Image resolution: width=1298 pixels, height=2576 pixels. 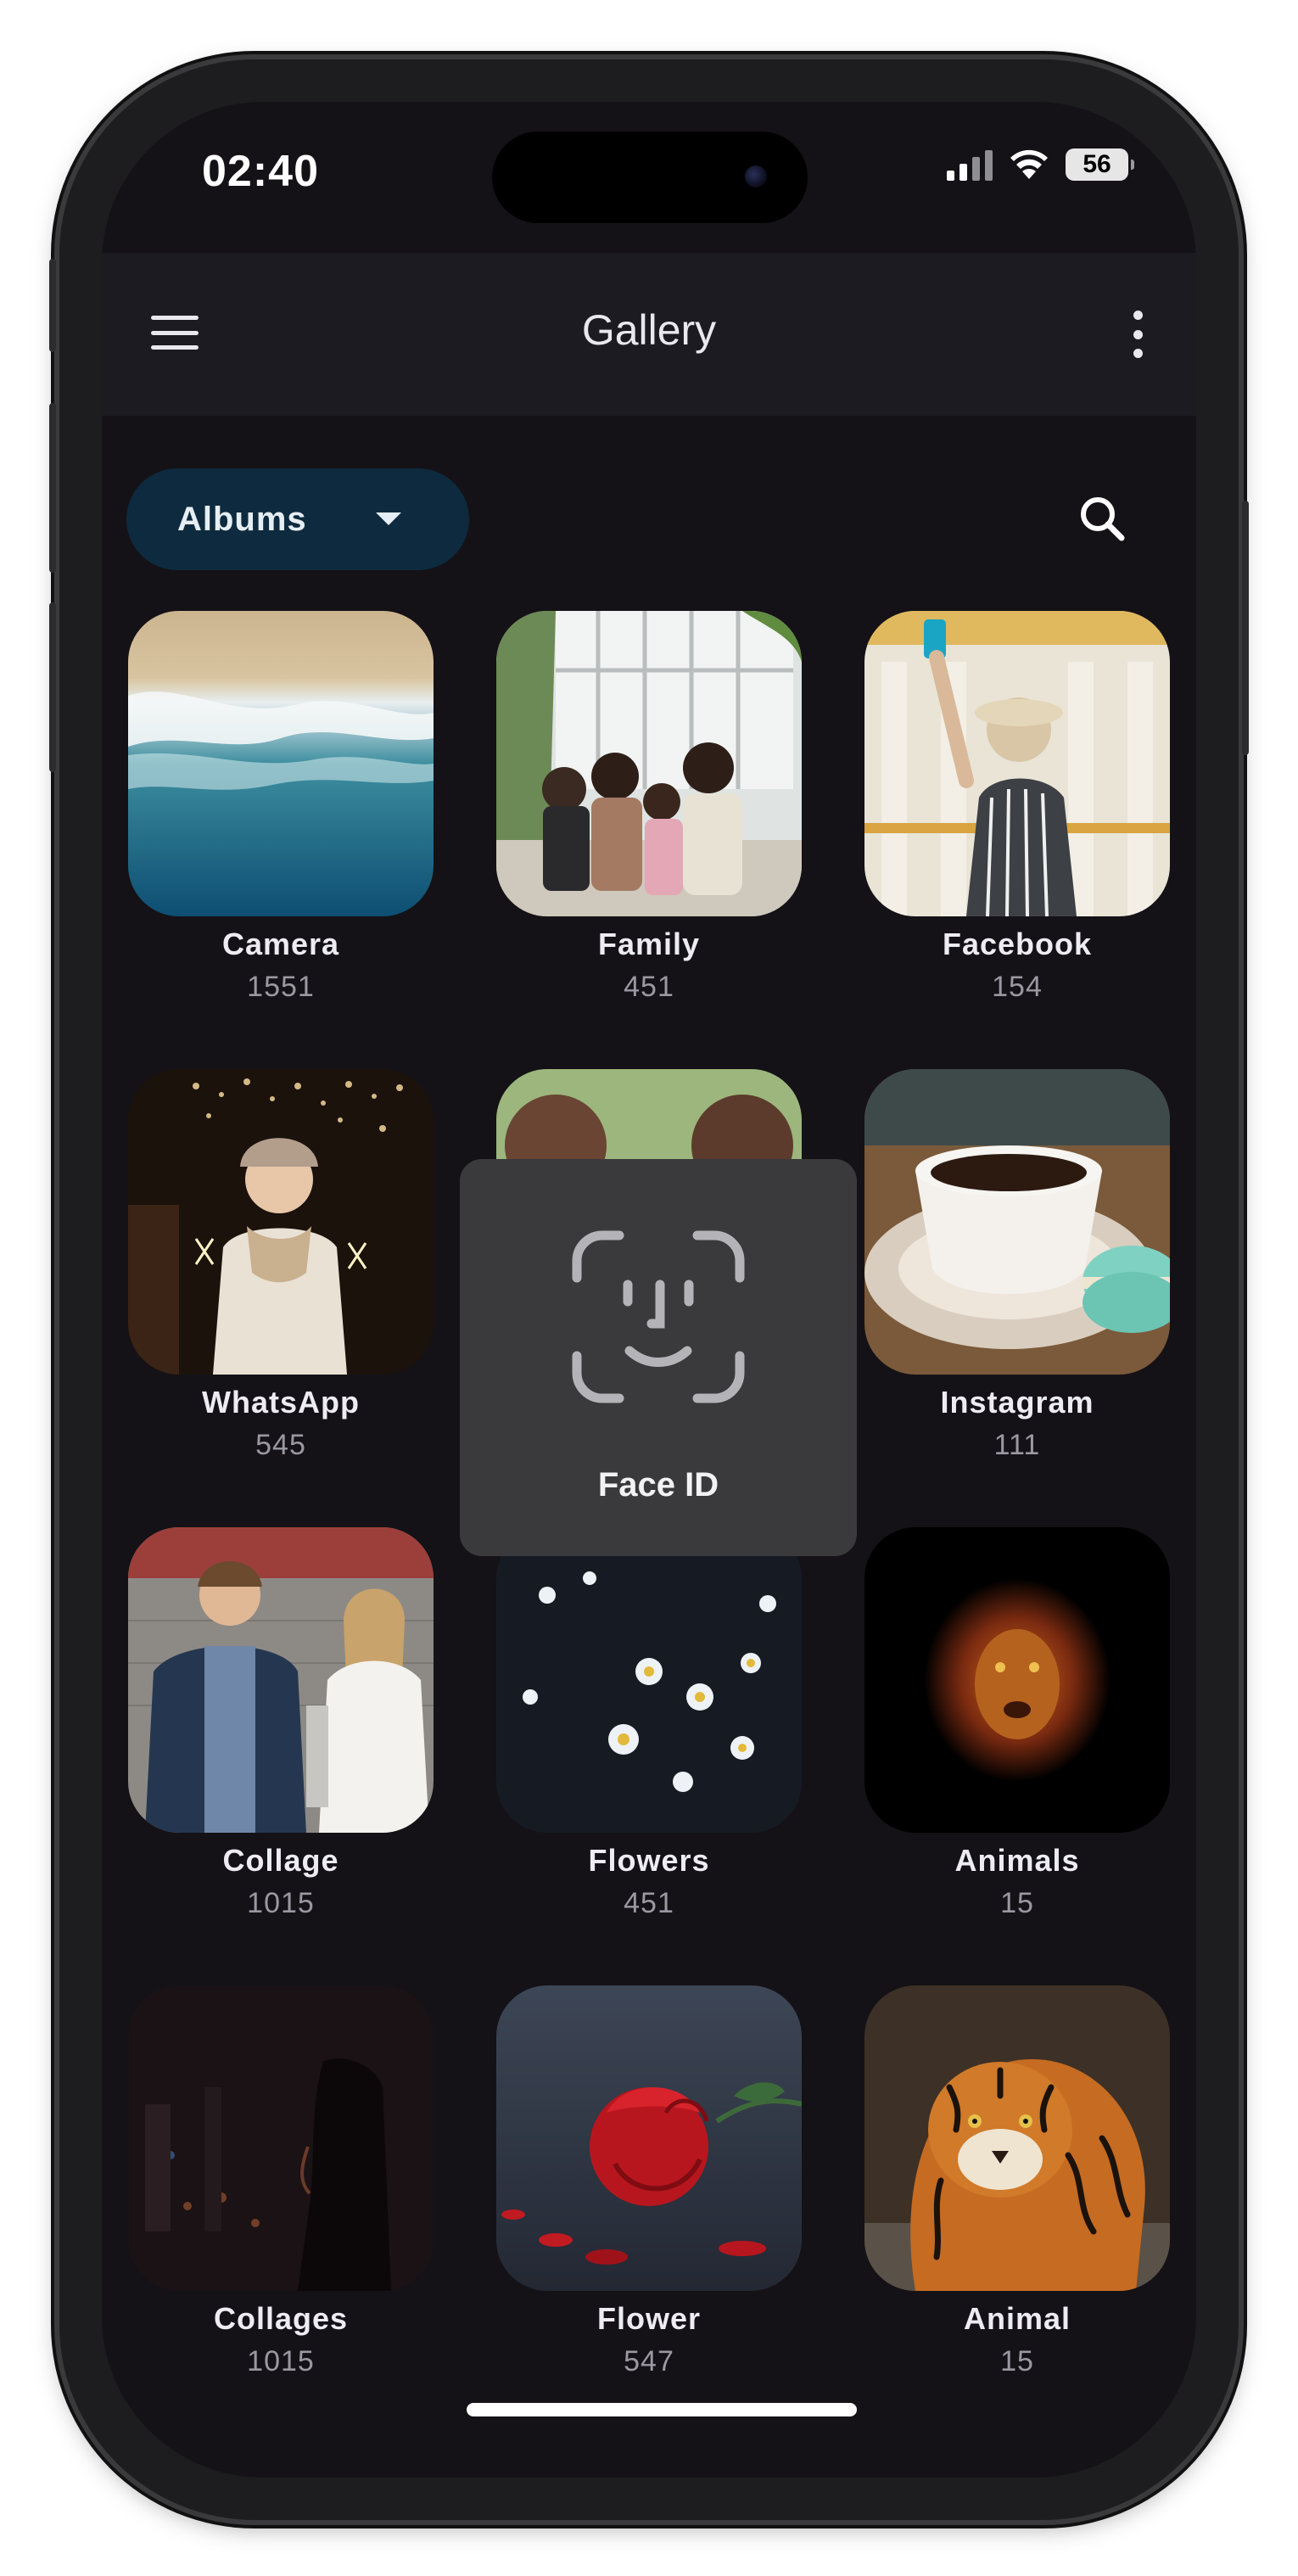 What do you see at coordinates (281, 1403) in the screenshot?
I see `album-name: WhatsApp` at bounding box center [281, 1403].